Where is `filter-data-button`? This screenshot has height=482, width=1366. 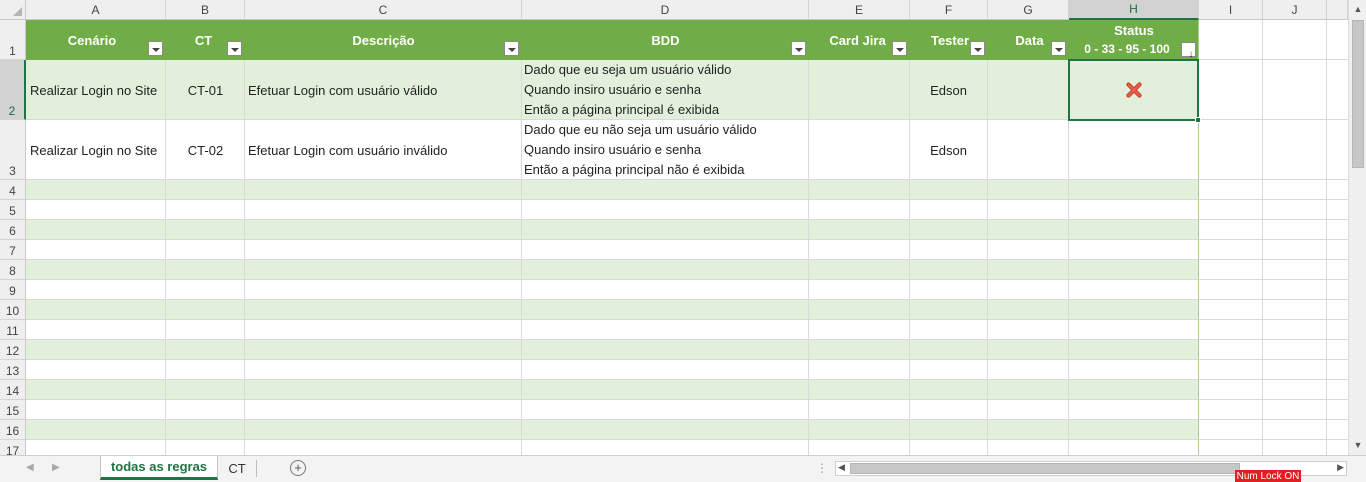 filter-data-button is located at coordinates (1058, 48).